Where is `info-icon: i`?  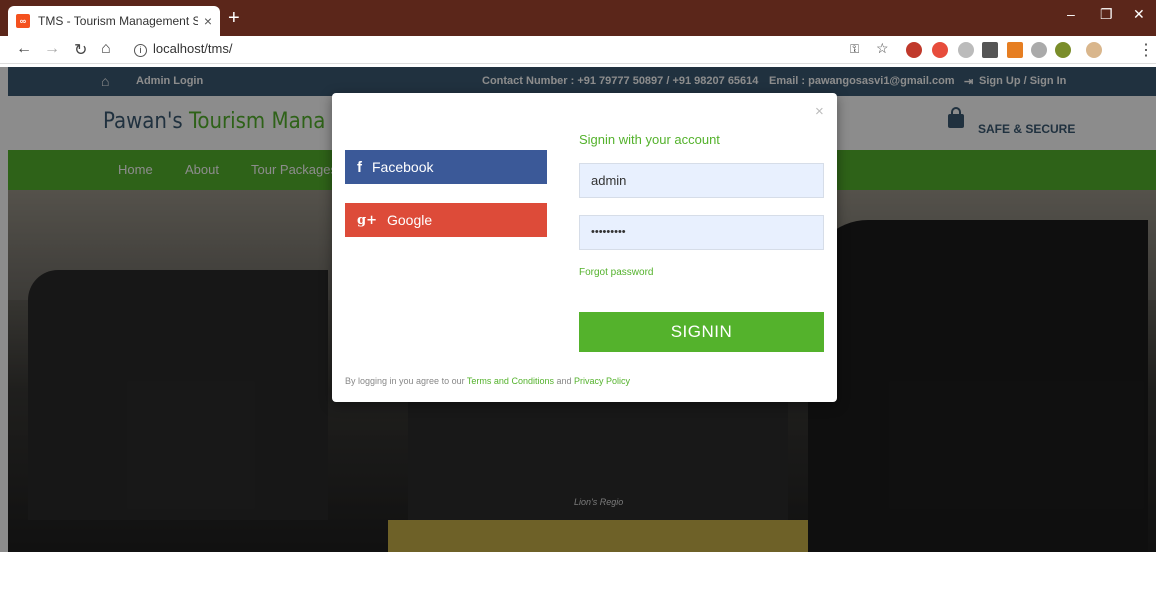 info-icon: i is located at coordinates (140, 50).